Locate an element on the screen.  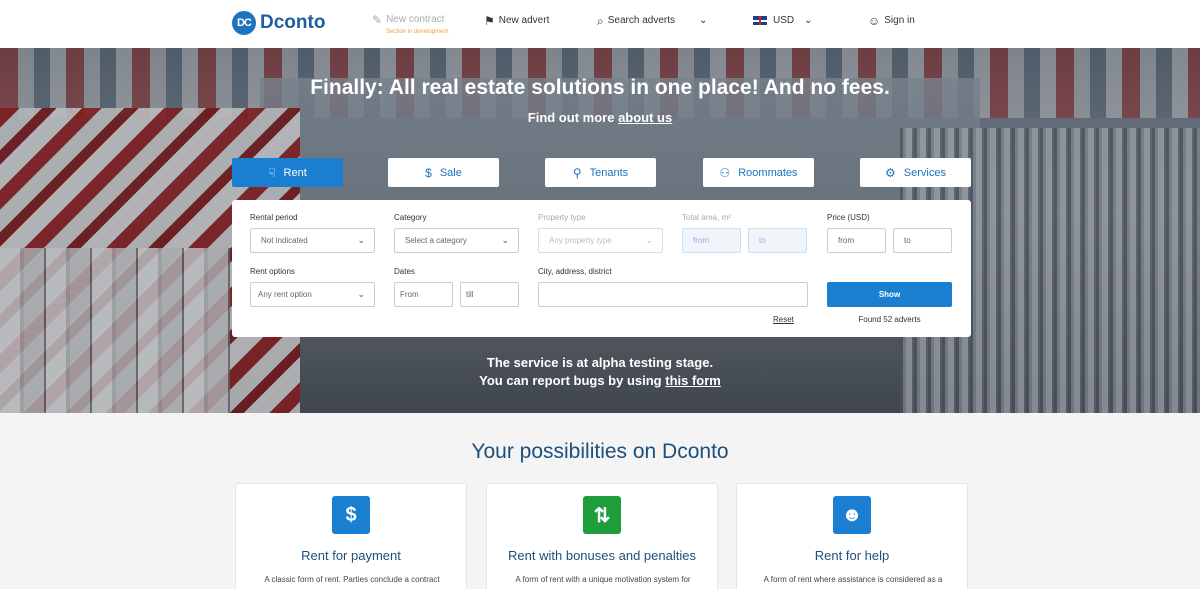
card-title: Rent with bonuses and penalties is located at coordinates (602, 555).